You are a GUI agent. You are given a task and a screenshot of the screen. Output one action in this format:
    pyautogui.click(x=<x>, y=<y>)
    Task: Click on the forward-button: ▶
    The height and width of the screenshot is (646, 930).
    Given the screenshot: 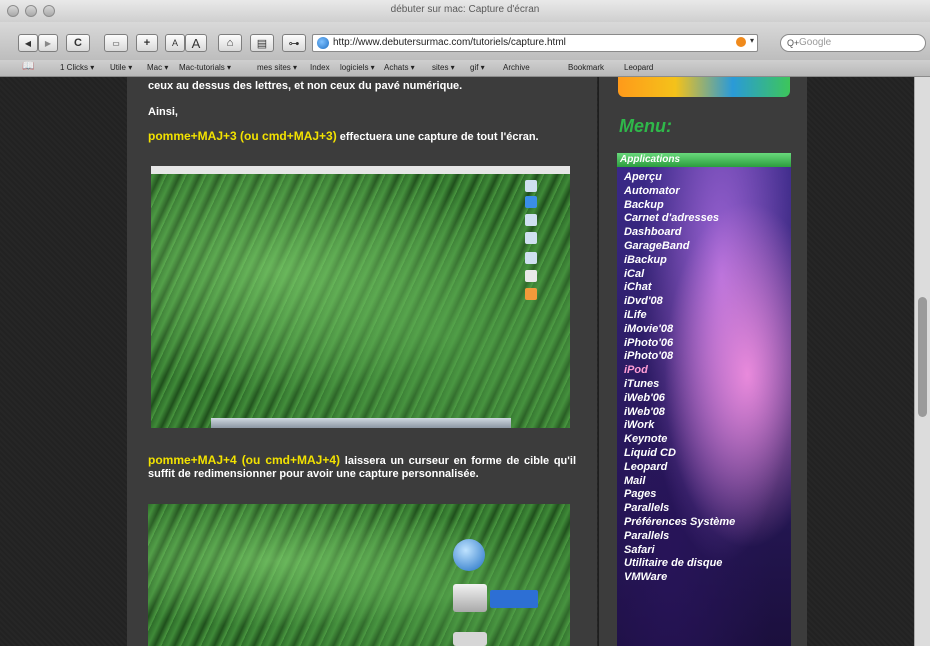 What is the action you would take?
    pyautogui.click(x=48, y=43)
    